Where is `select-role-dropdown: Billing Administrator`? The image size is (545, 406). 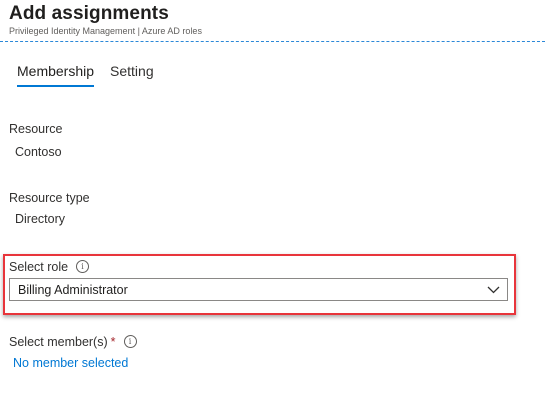 select-role-dropdown: Billing Administrator is located at coordinates (258, 289).